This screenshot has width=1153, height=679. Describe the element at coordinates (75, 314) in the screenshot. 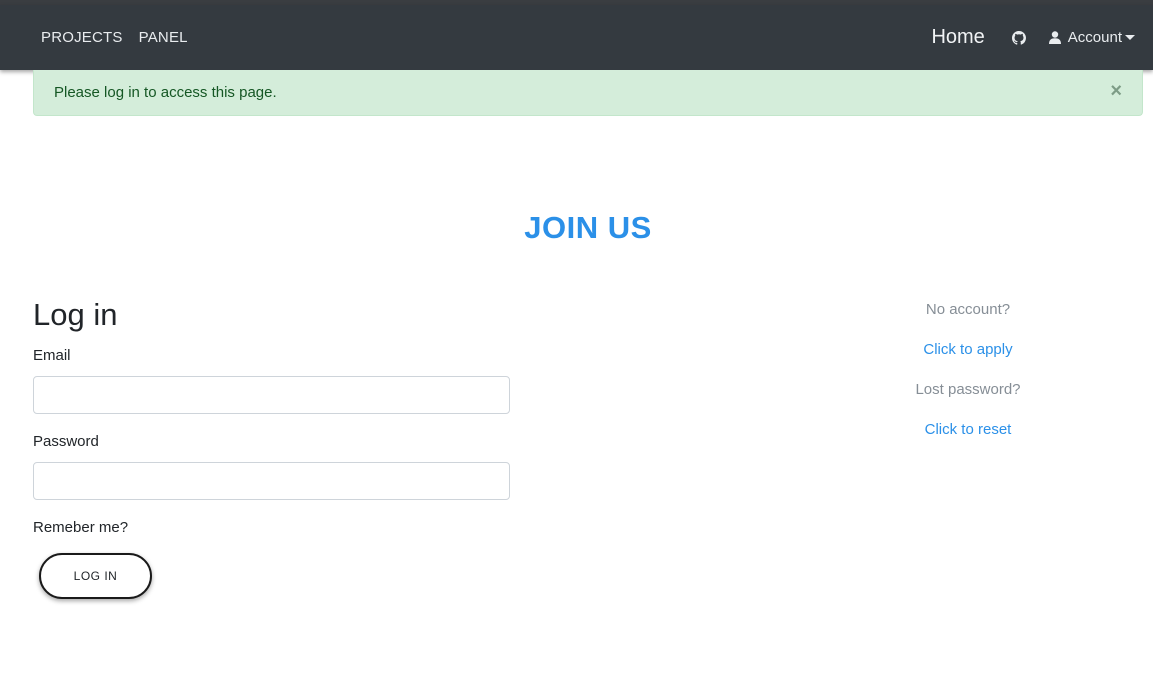

I see `login-title: Log in` at that location.